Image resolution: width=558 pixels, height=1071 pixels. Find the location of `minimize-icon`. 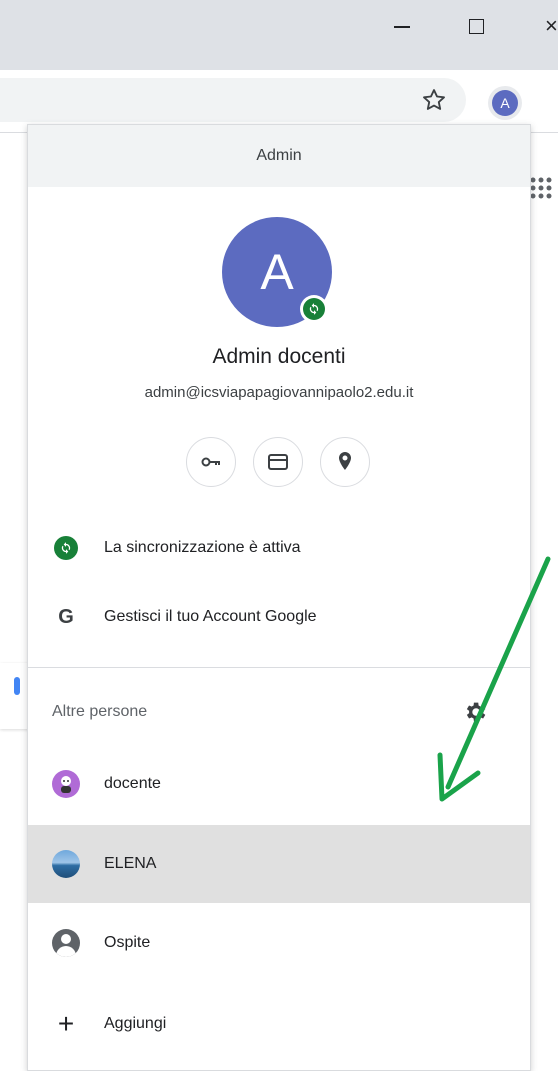

minimize-icon is located at coordinates (402, 26).